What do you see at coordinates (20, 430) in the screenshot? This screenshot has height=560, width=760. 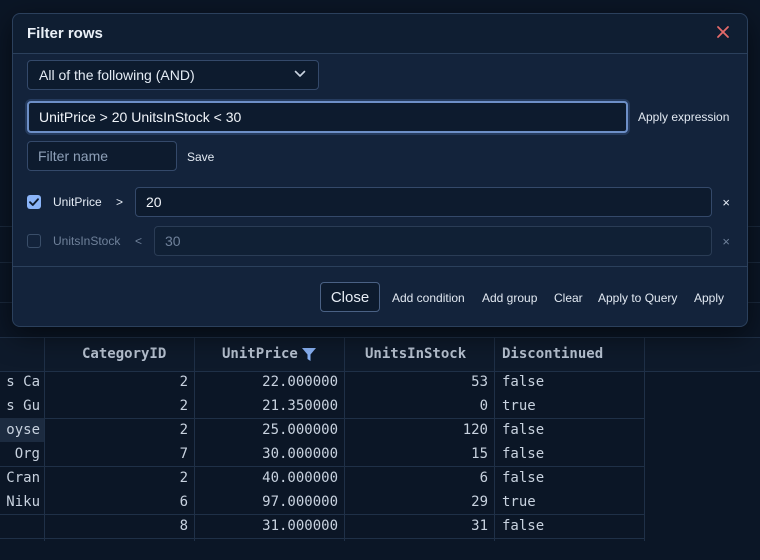 I see `table-cell: oyse` at bounding box center [20, 430].